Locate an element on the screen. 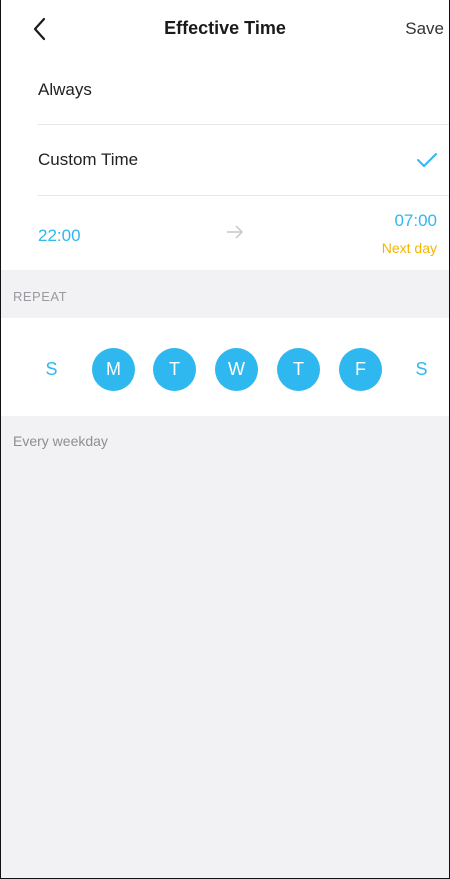 The image size is (450, 879). next-day-note: Next day is located at coordinates (409, 248).